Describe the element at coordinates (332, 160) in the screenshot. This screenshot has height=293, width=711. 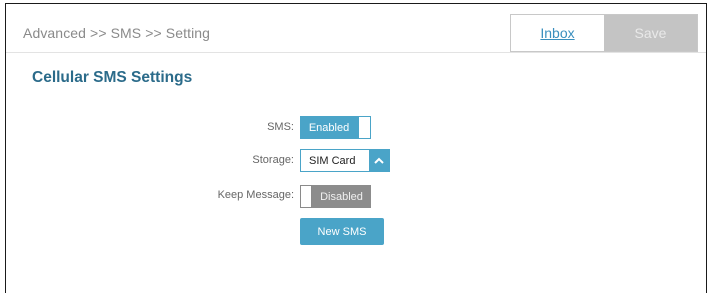
I see `storage-select-value: SIM Card` at that location.